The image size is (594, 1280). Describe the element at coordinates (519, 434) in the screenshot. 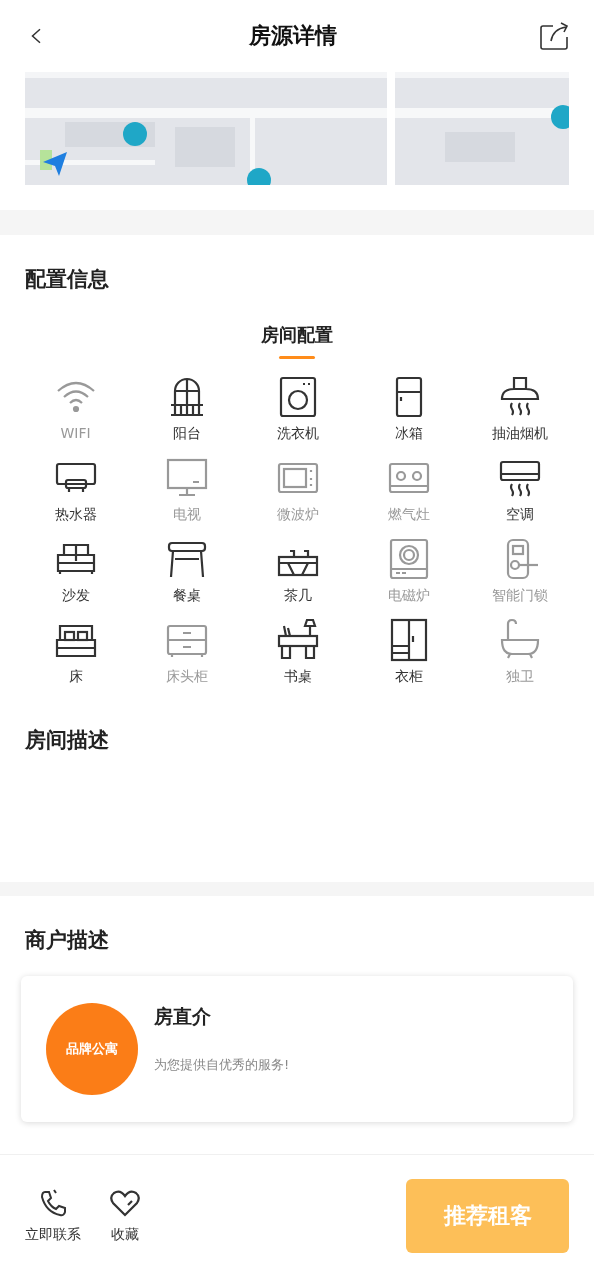

I see `amenity-label: 抽油烟机` at that location.